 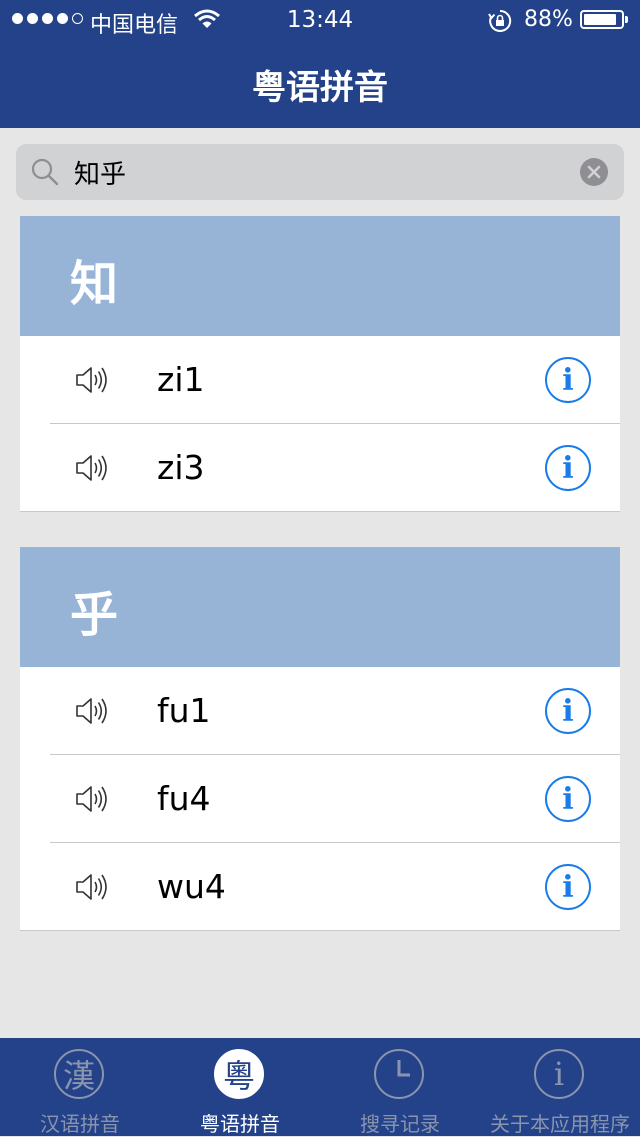 What do you see at coordinates (399, 1074) in the screenshot?
I see `clock-icon` at bounding box center [399, 1074].